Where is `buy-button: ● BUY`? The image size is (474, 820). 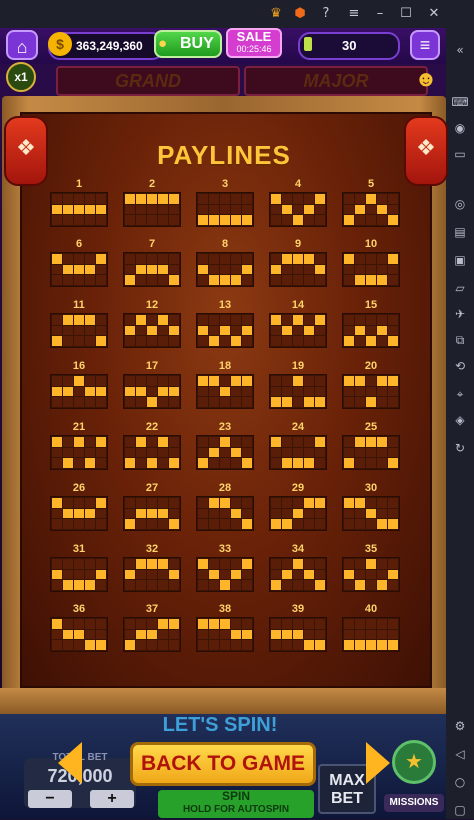
buy-button: ● BUY is located at coordinates (188, 44).